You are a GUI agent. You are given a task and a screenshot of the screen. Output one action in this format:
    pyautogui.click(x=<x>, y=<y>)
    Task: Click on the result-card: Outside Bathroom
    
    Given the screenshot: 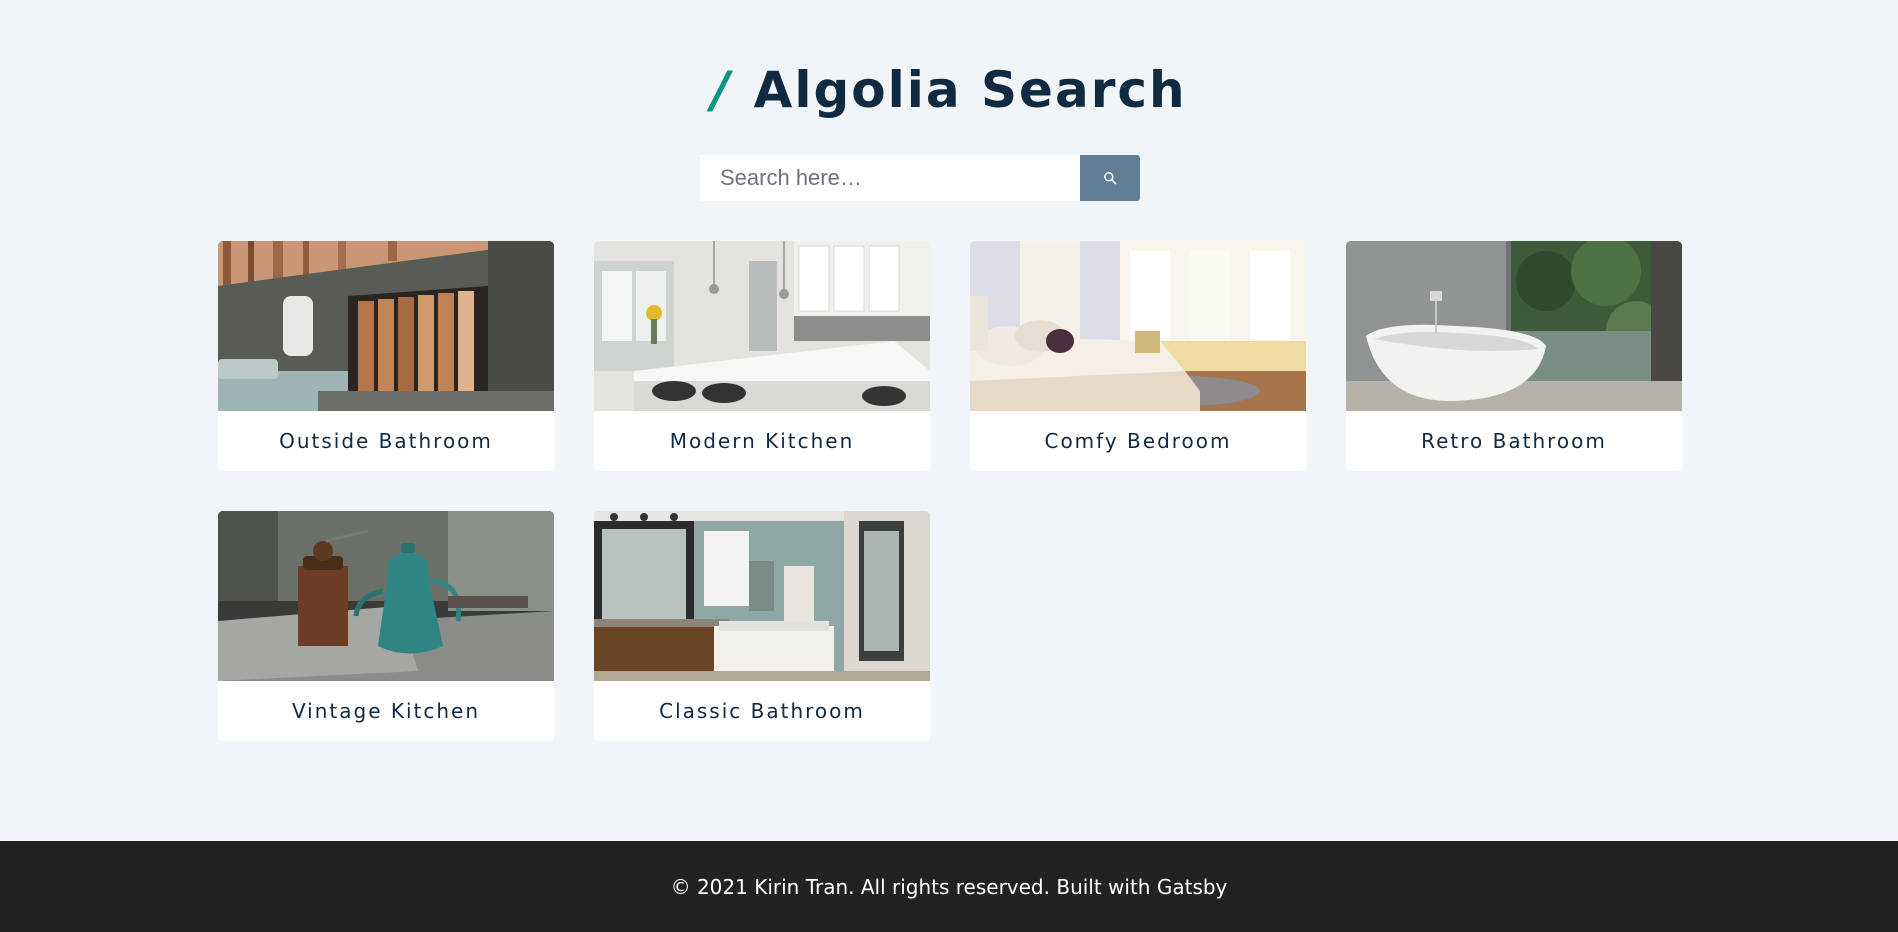 What is the action you would take?
    pyautogui.click(x=386, y=356)
    